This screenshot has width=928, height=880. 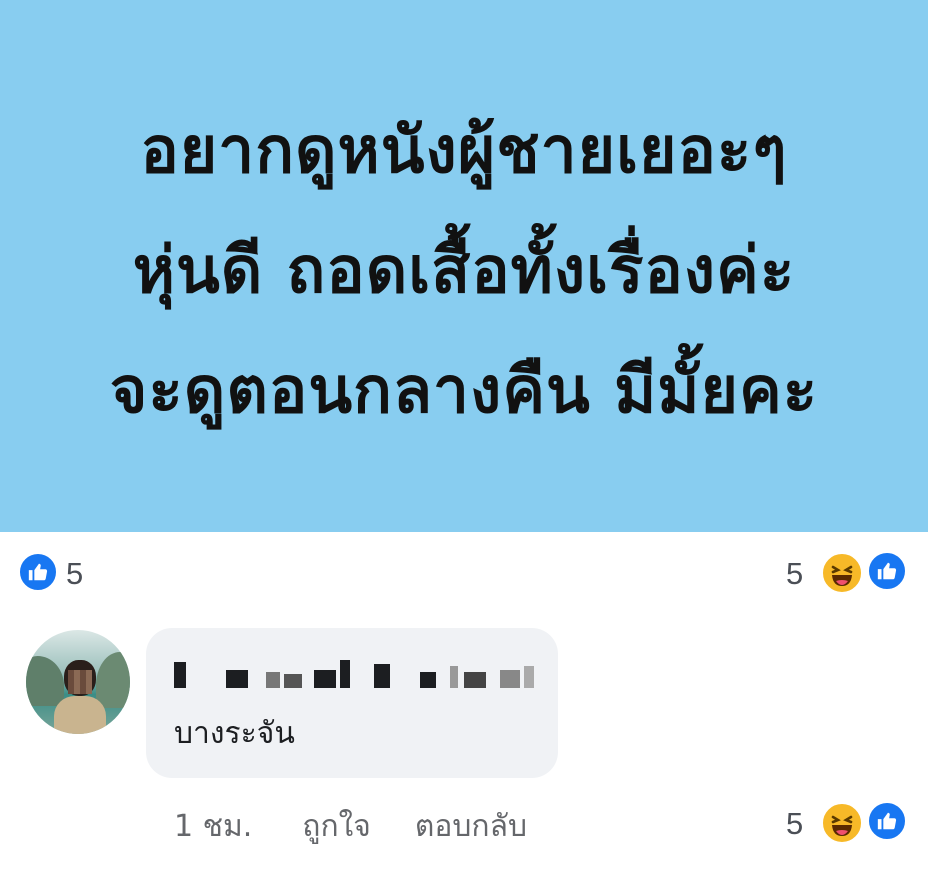 What do you see at coordinates (352, 703) in the screenshot?
I see `comment-bubble: บางระจัน` at bounding box center [352, 703].